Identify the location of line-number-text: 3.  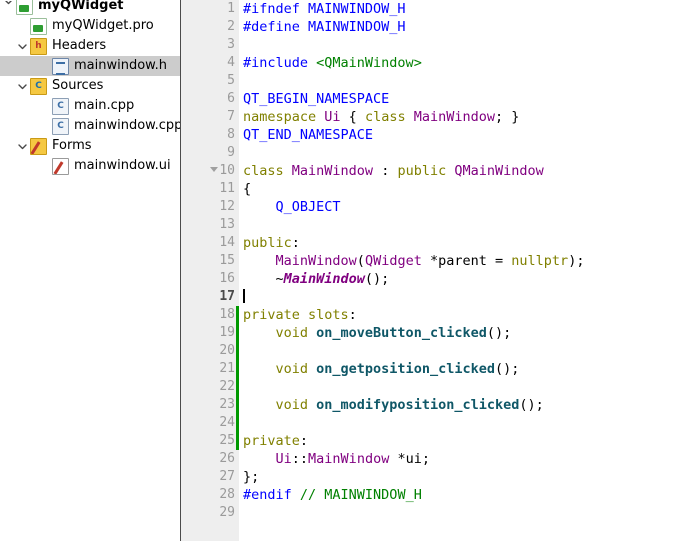
(231, 44).